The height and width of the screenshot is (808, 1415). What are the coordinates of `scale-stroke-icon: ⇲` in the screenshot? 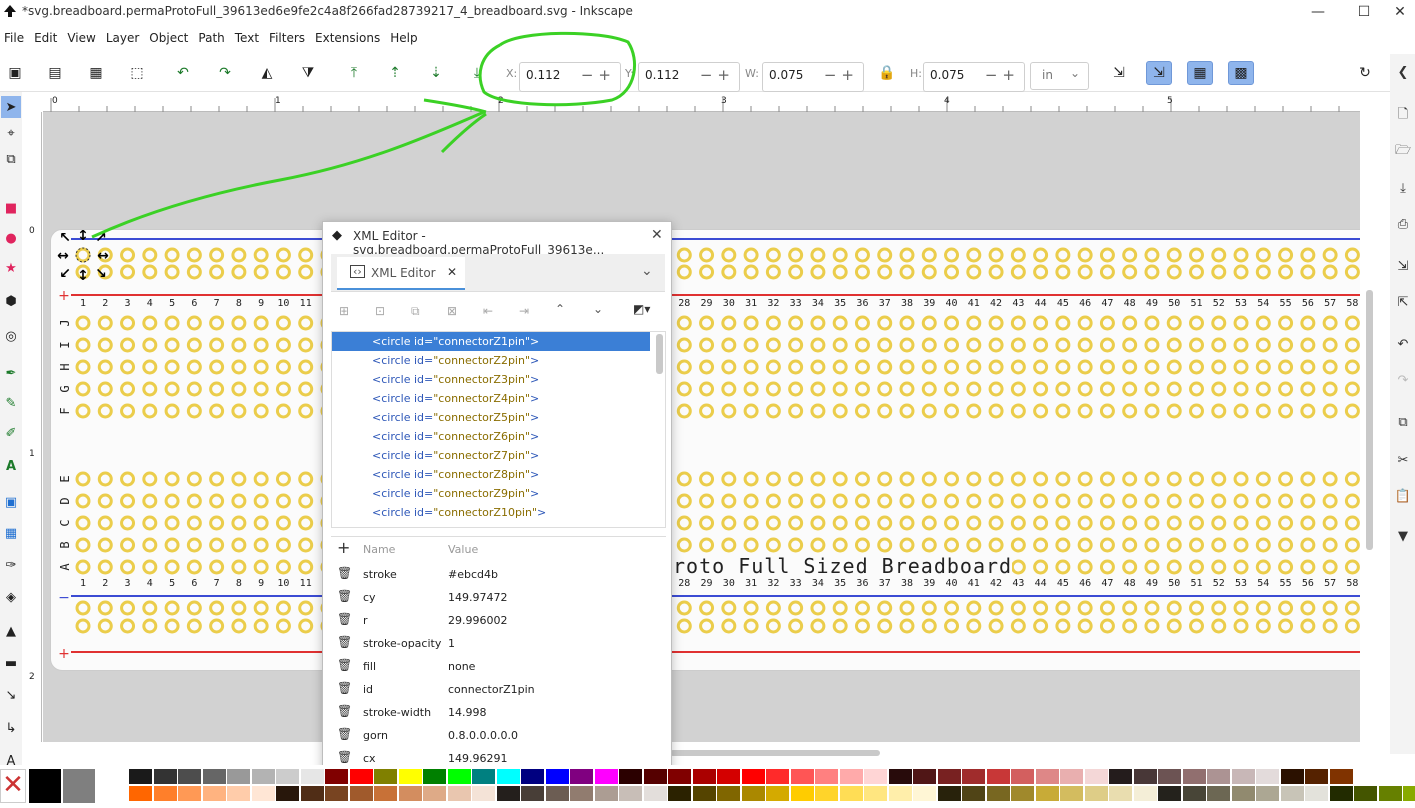 It's located at (1119, 73).